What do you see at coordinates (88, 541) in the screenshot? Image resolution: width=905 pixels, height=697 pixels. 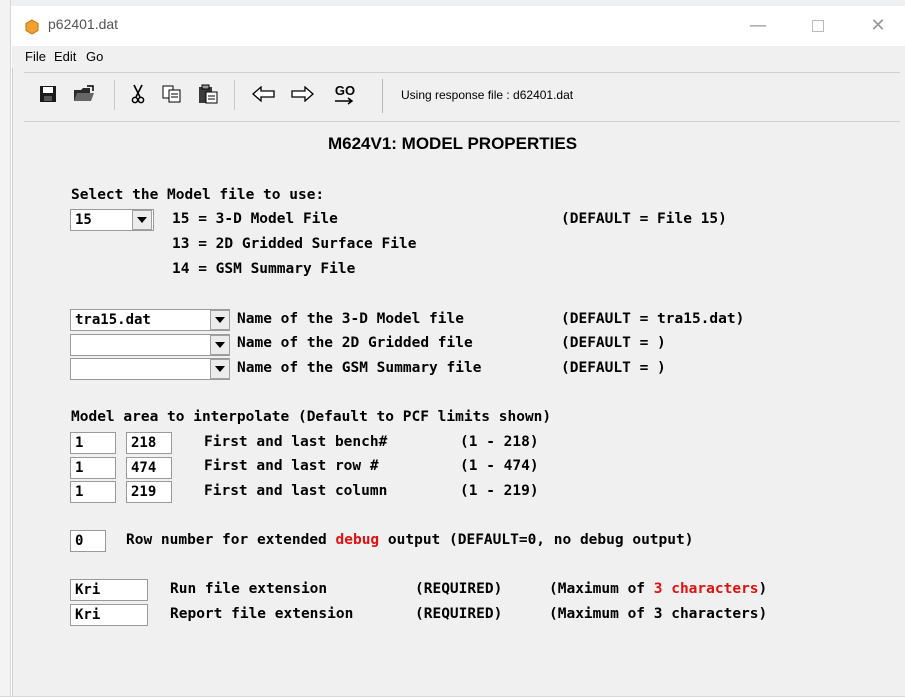 I see `debug-row-input: 0` at bounding box center [88, 541].